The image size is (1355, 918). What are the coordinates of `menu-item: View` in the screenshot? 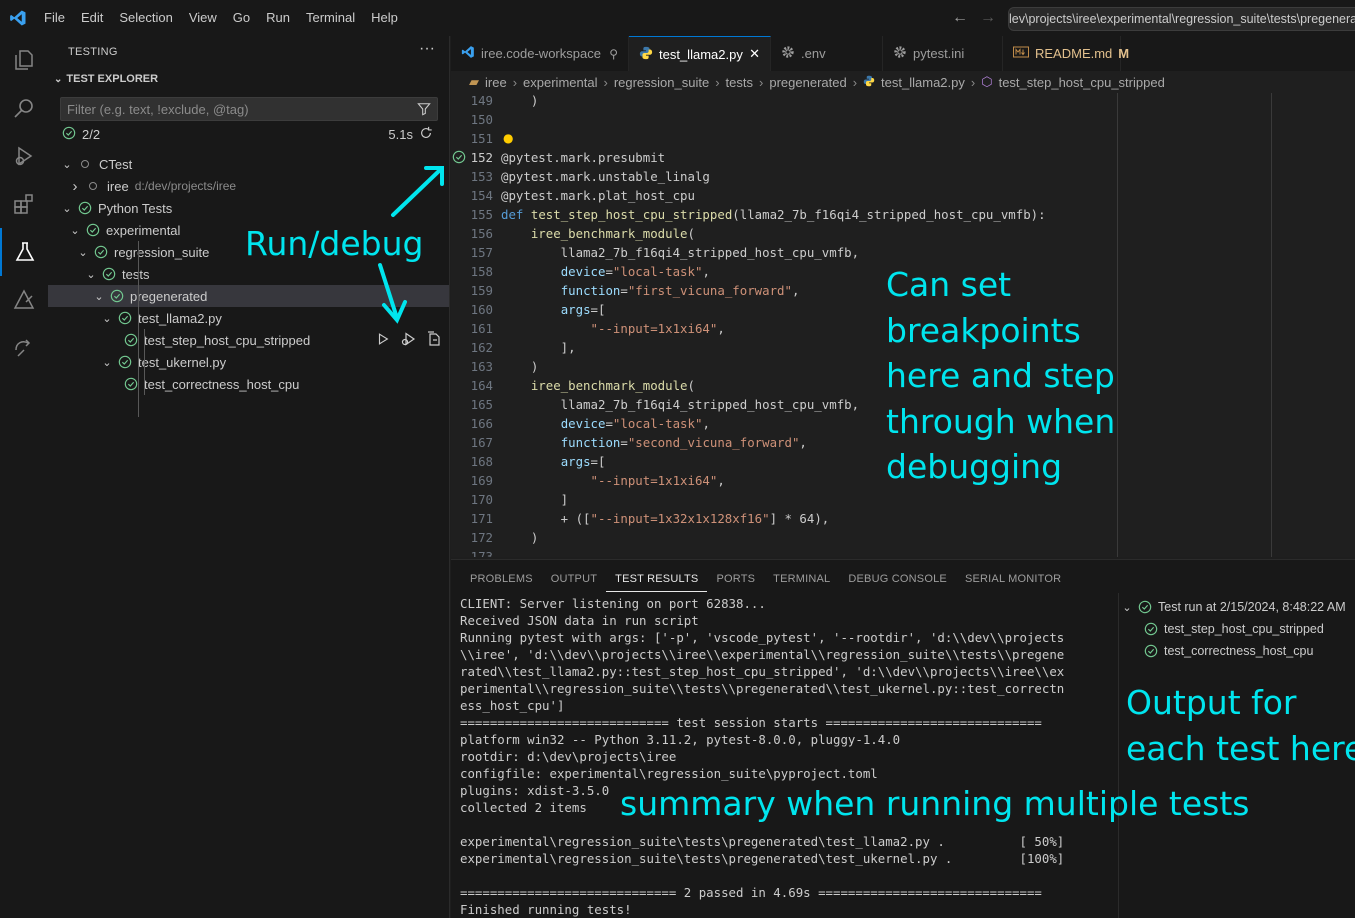 It's located at (203, 18).